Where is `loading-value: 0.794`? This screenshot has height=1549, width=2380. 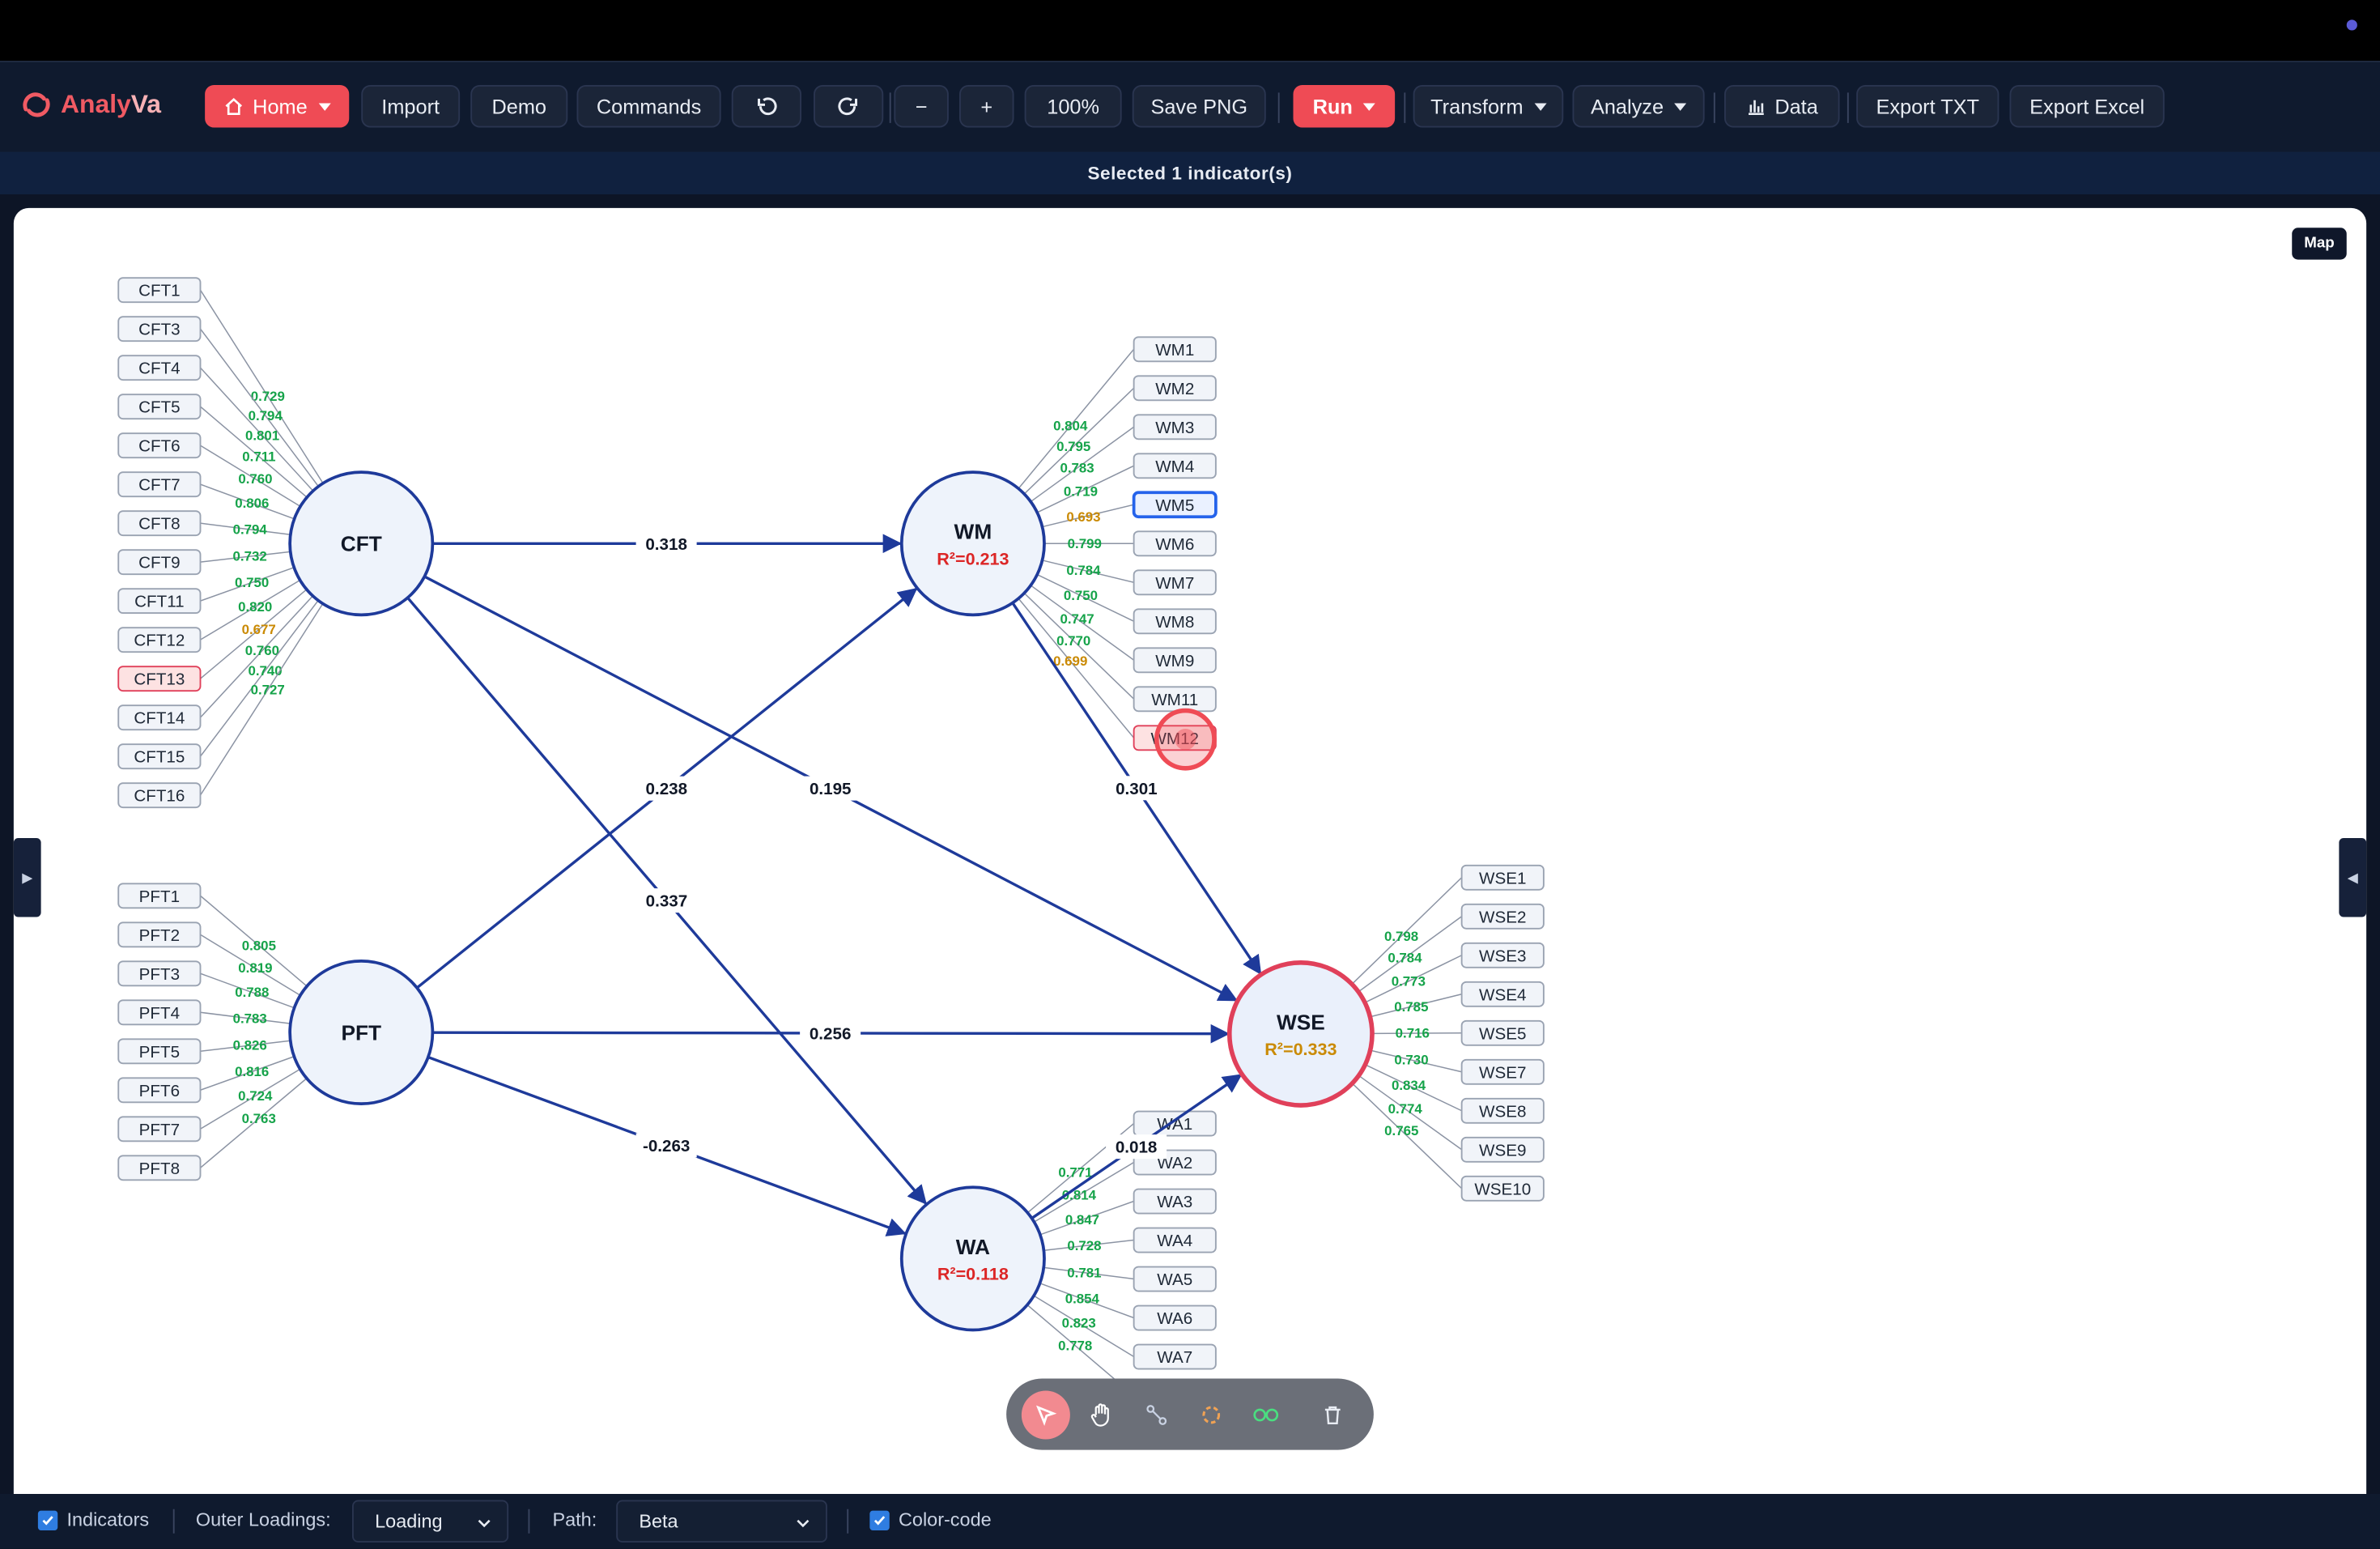 loading-value: 0.794 is located at coordinates (266, 416).